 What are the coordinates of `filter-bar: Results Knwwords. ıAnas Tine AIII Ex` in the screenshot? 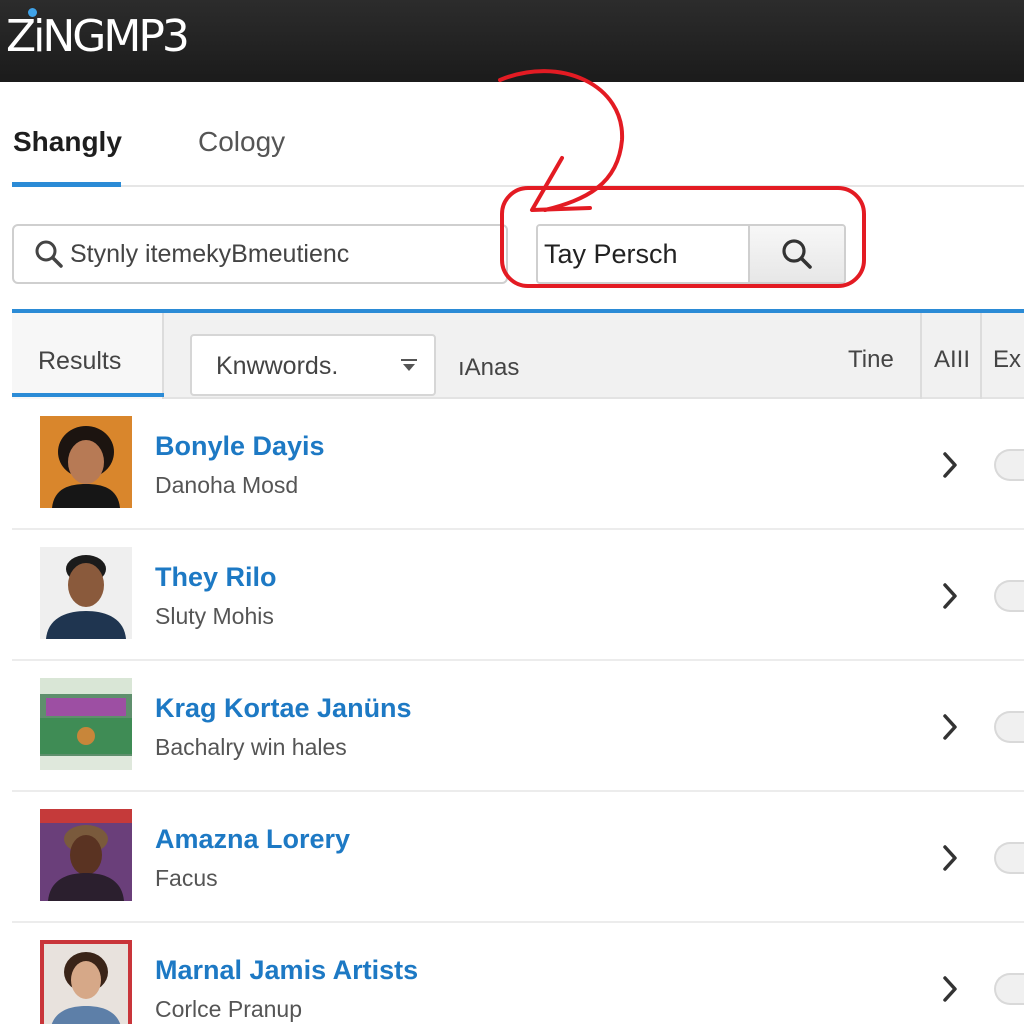 It's located at (518, 356).